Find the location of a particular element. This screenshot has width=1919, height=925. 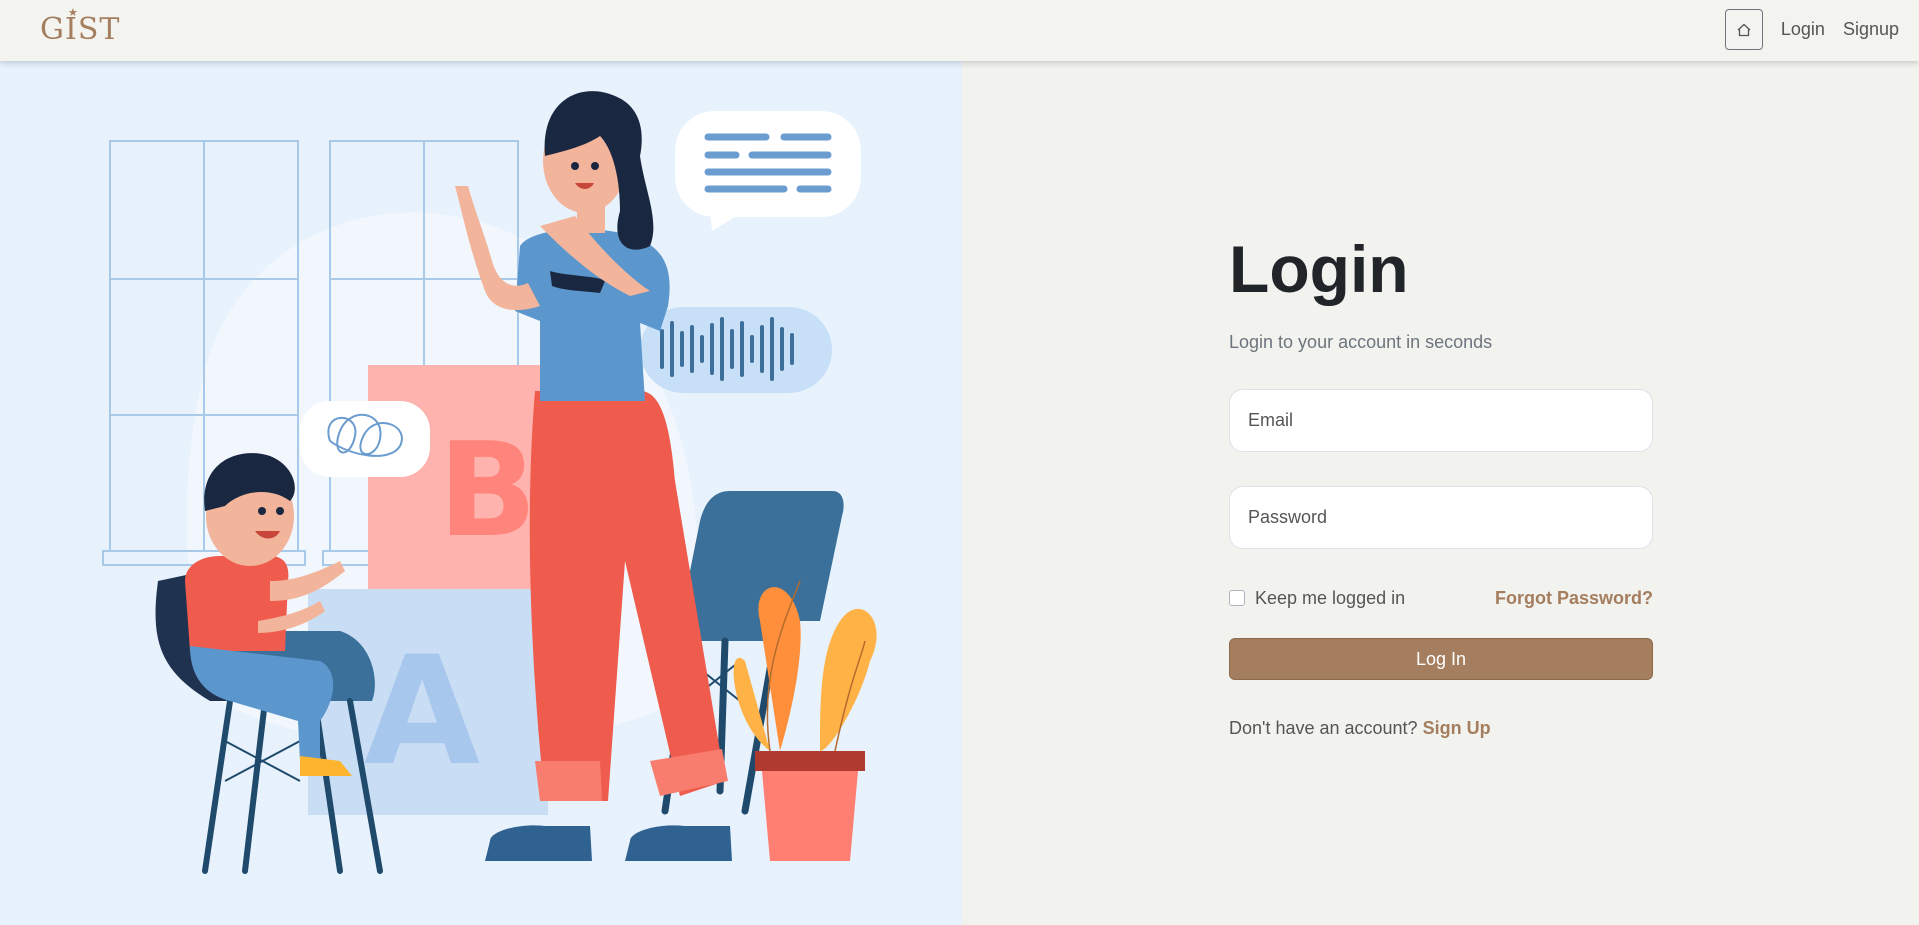

signup-prompt: Don't have an account? Sign Up is located at coordinates (1441, 728).